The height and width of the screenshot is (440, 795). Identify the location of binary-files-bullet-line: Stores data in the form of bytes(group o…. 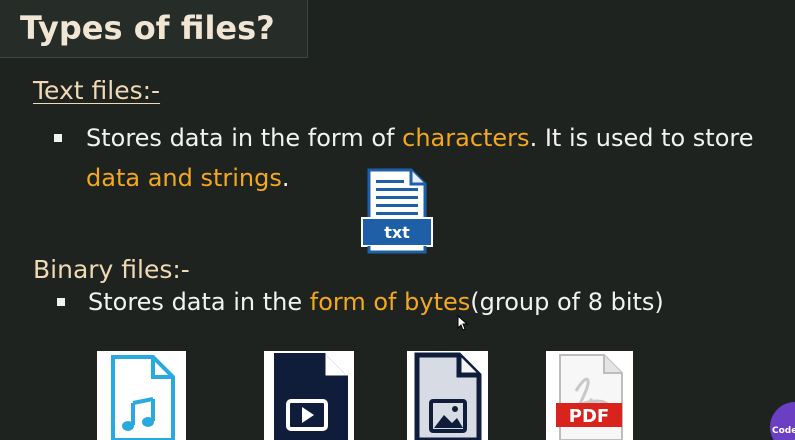
(376, 302).